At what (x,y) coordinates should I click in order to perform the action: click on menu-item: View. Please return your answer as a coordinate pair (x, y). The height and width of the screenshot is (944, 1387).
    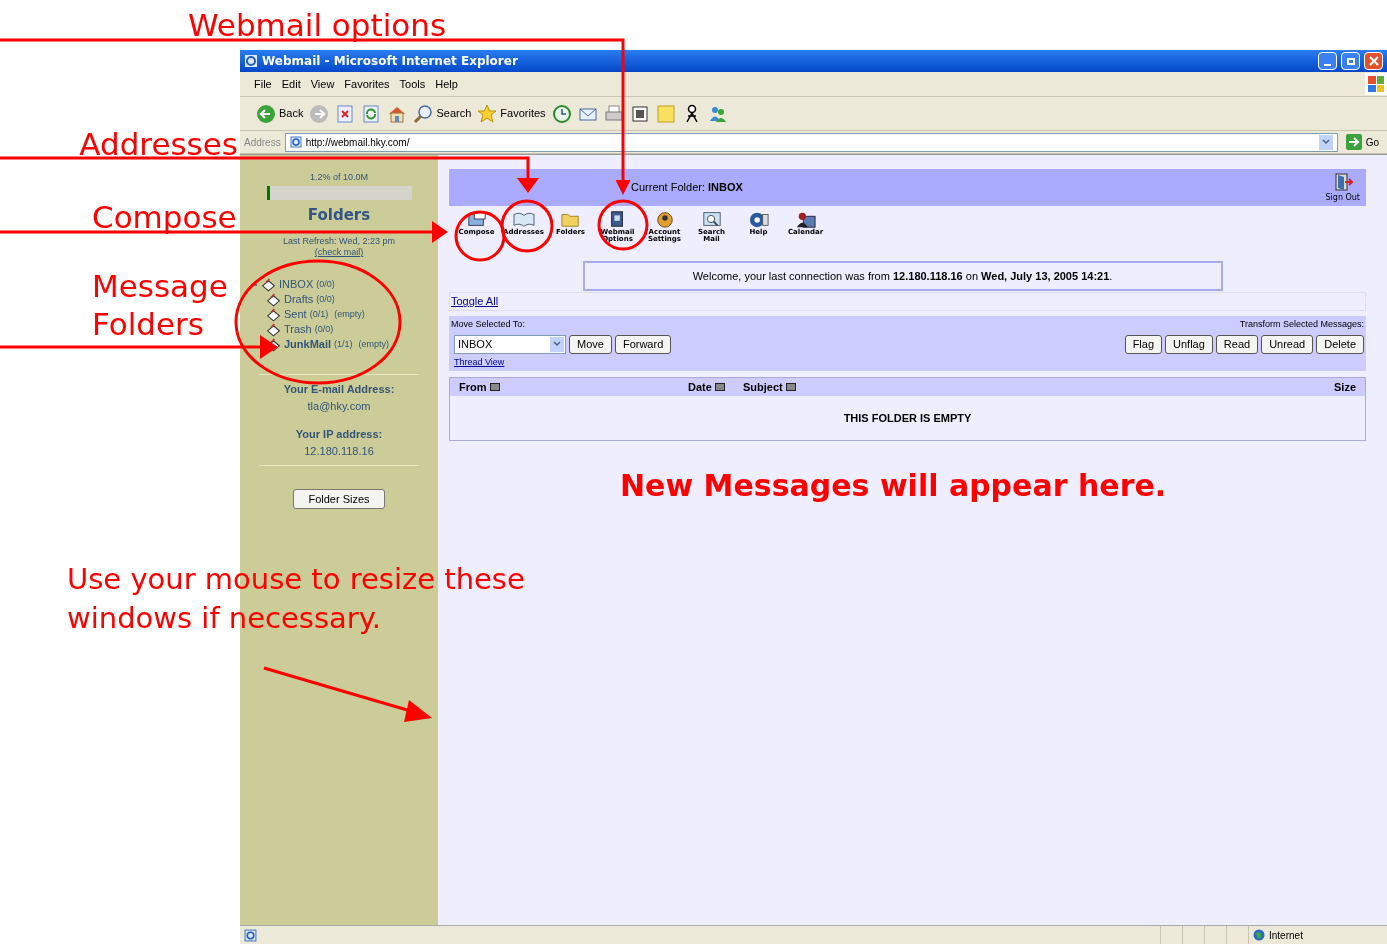
    Looking at the image, I should click on (322, 84).